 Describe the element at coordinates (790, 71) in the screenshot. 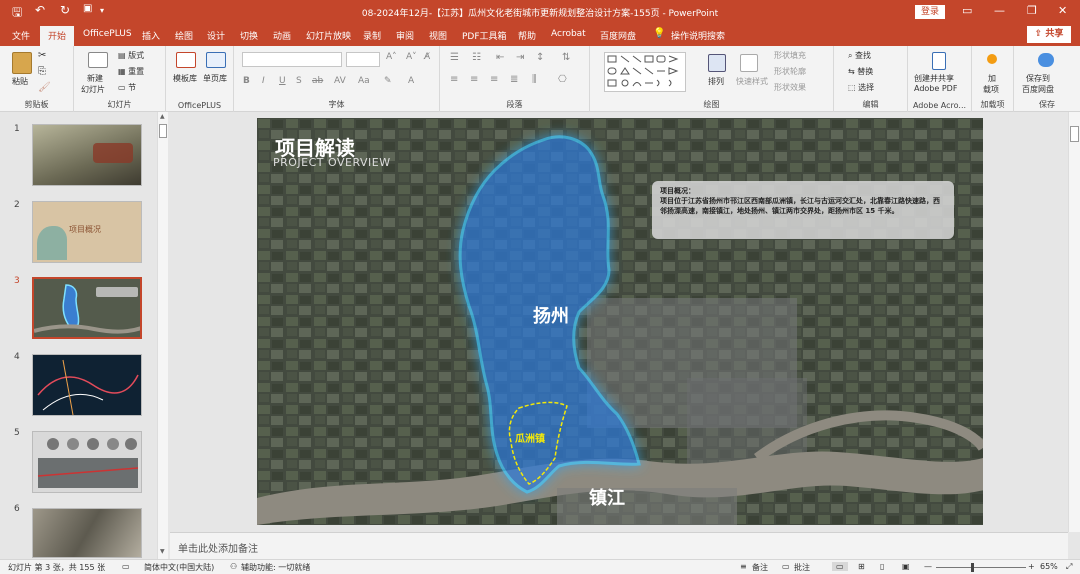

I see `shape-outline-button: 形状轮廓` at that location.